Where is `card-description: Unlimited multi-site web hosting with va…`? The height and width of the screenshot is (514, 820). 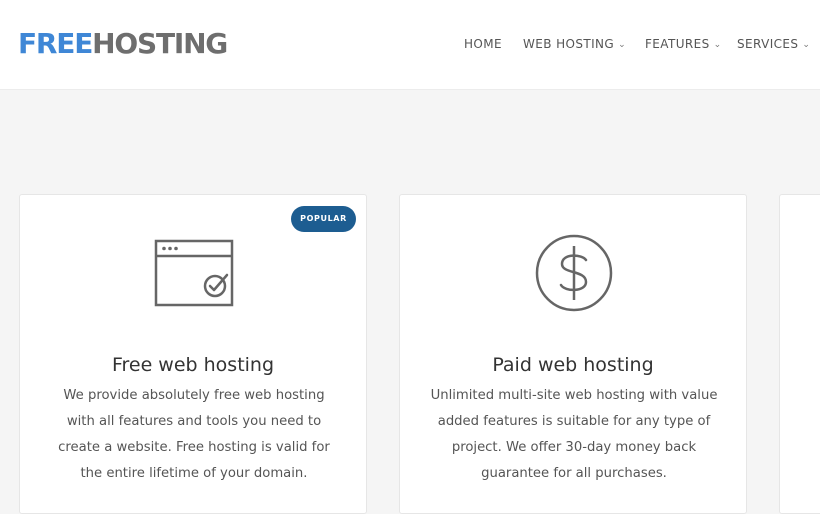
card-description: Unlimited multi-site web hosting with va… is located at coordinates (574, 434).